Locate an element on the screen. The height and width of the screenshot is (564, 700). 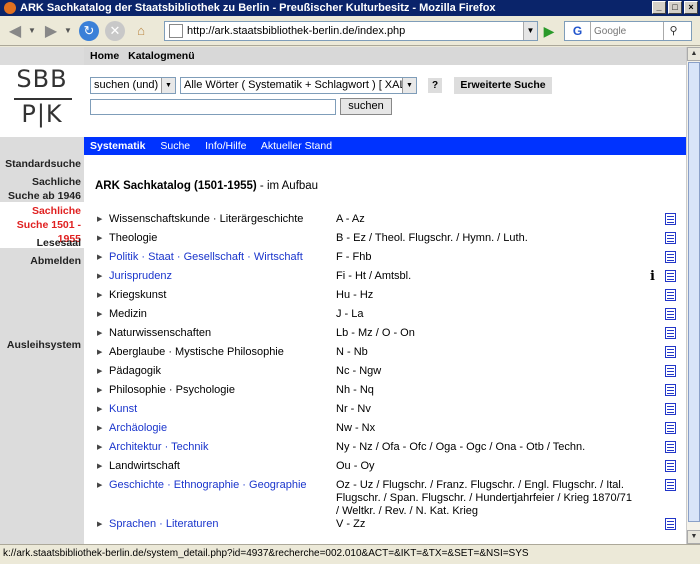
back-history-dropdown: ▼ is located at coordinates (33, 31).